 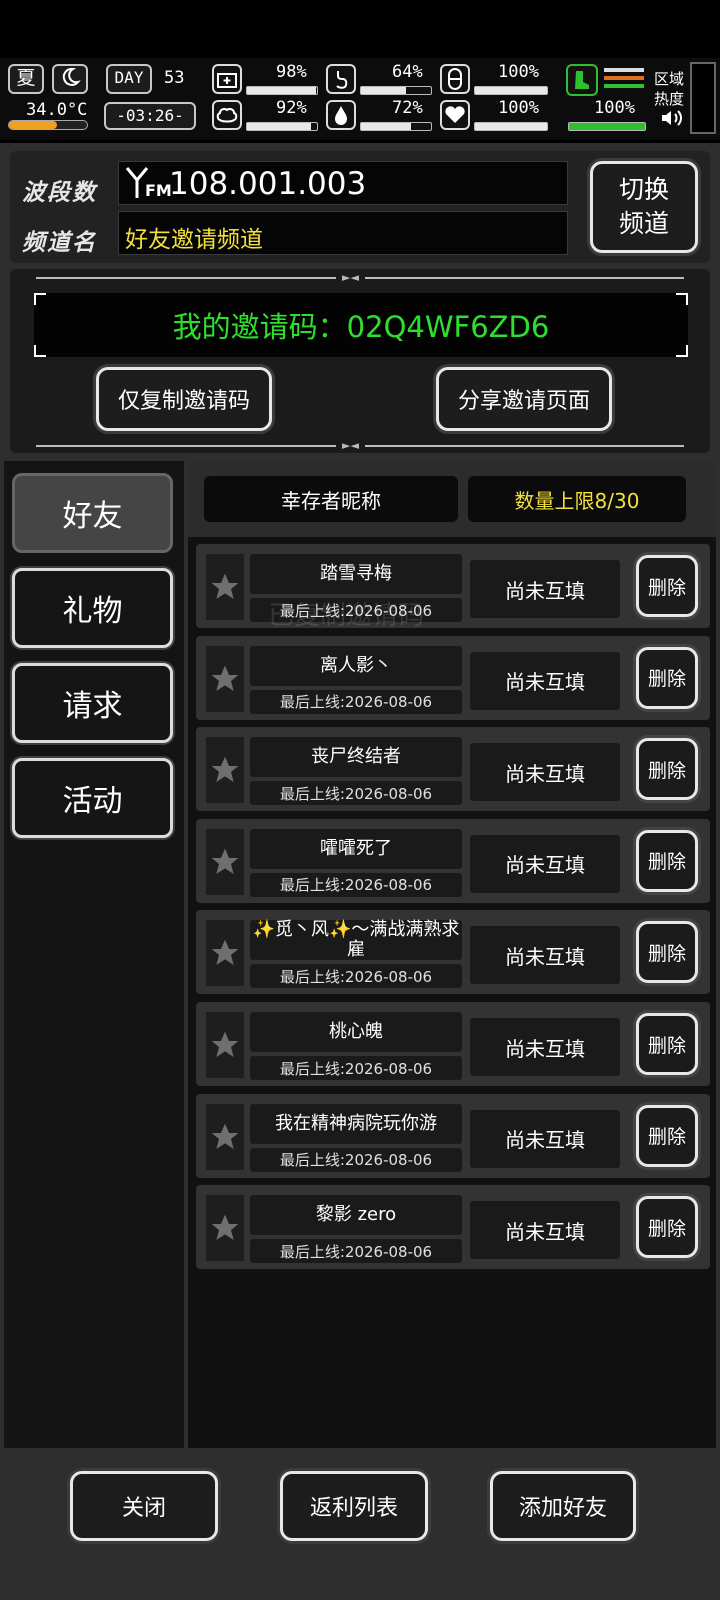 What do you see at coordinates (59, 193) in the screenshot?
I see `band-label: 波段数` at bounding box center [59, 193].